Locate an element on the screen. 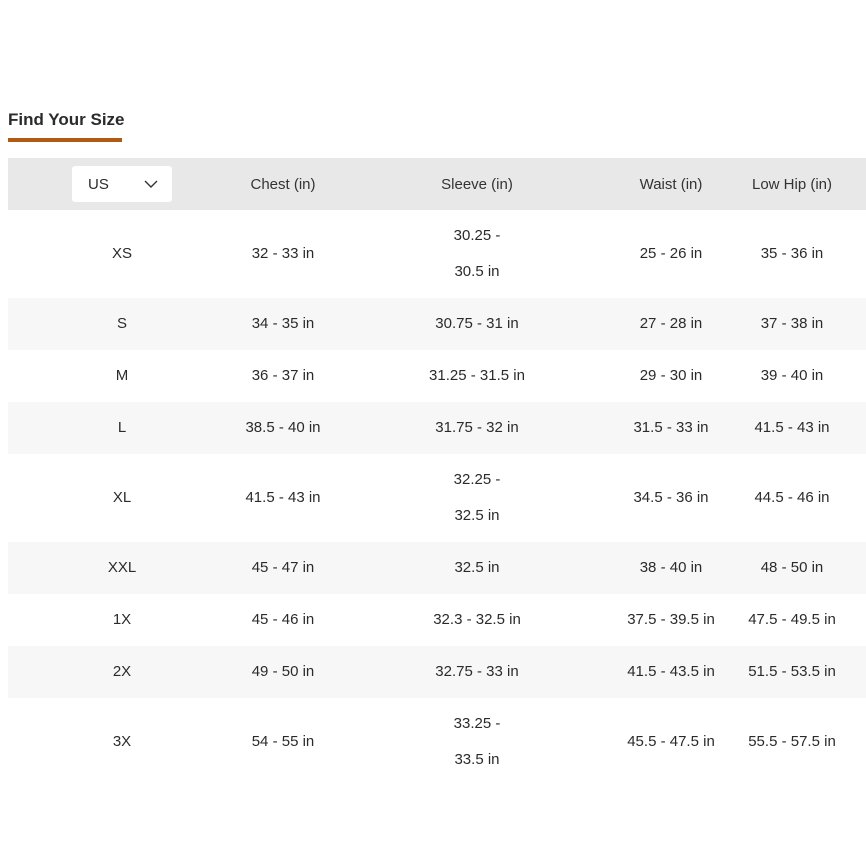 This screenshot has height=867, width=866. unit-select: US is located at coordinates (122, 184).